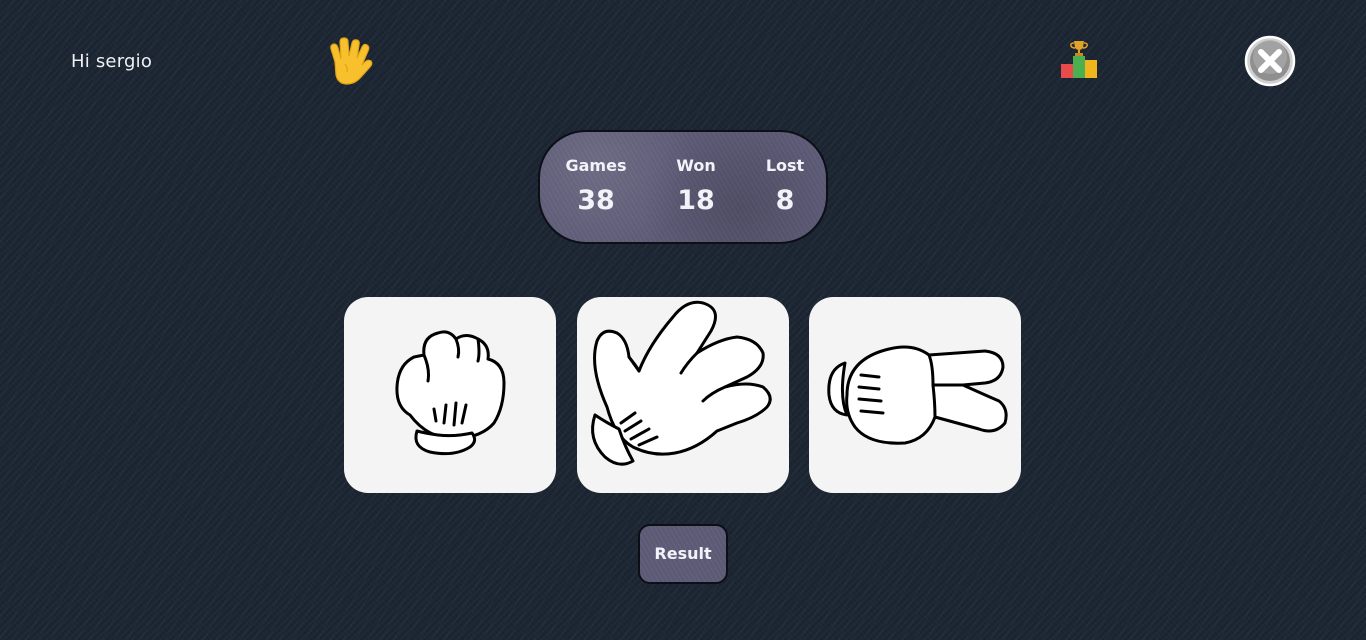  I want to click on lost-value: 8, so click(785, 200).